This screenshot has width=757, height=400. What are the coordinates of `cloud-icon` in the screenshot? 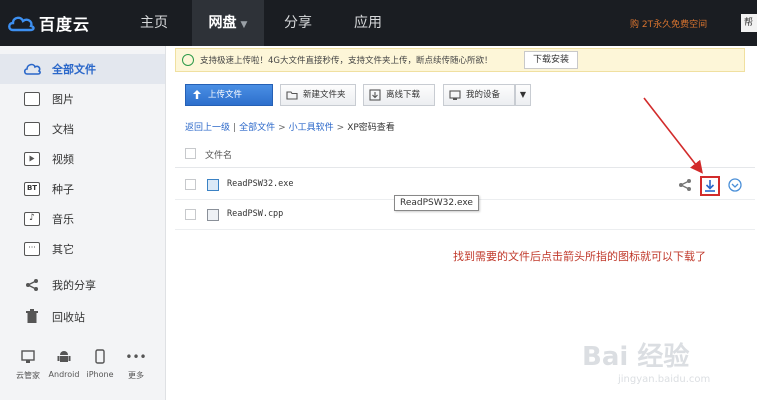 It's located at (32, 69).